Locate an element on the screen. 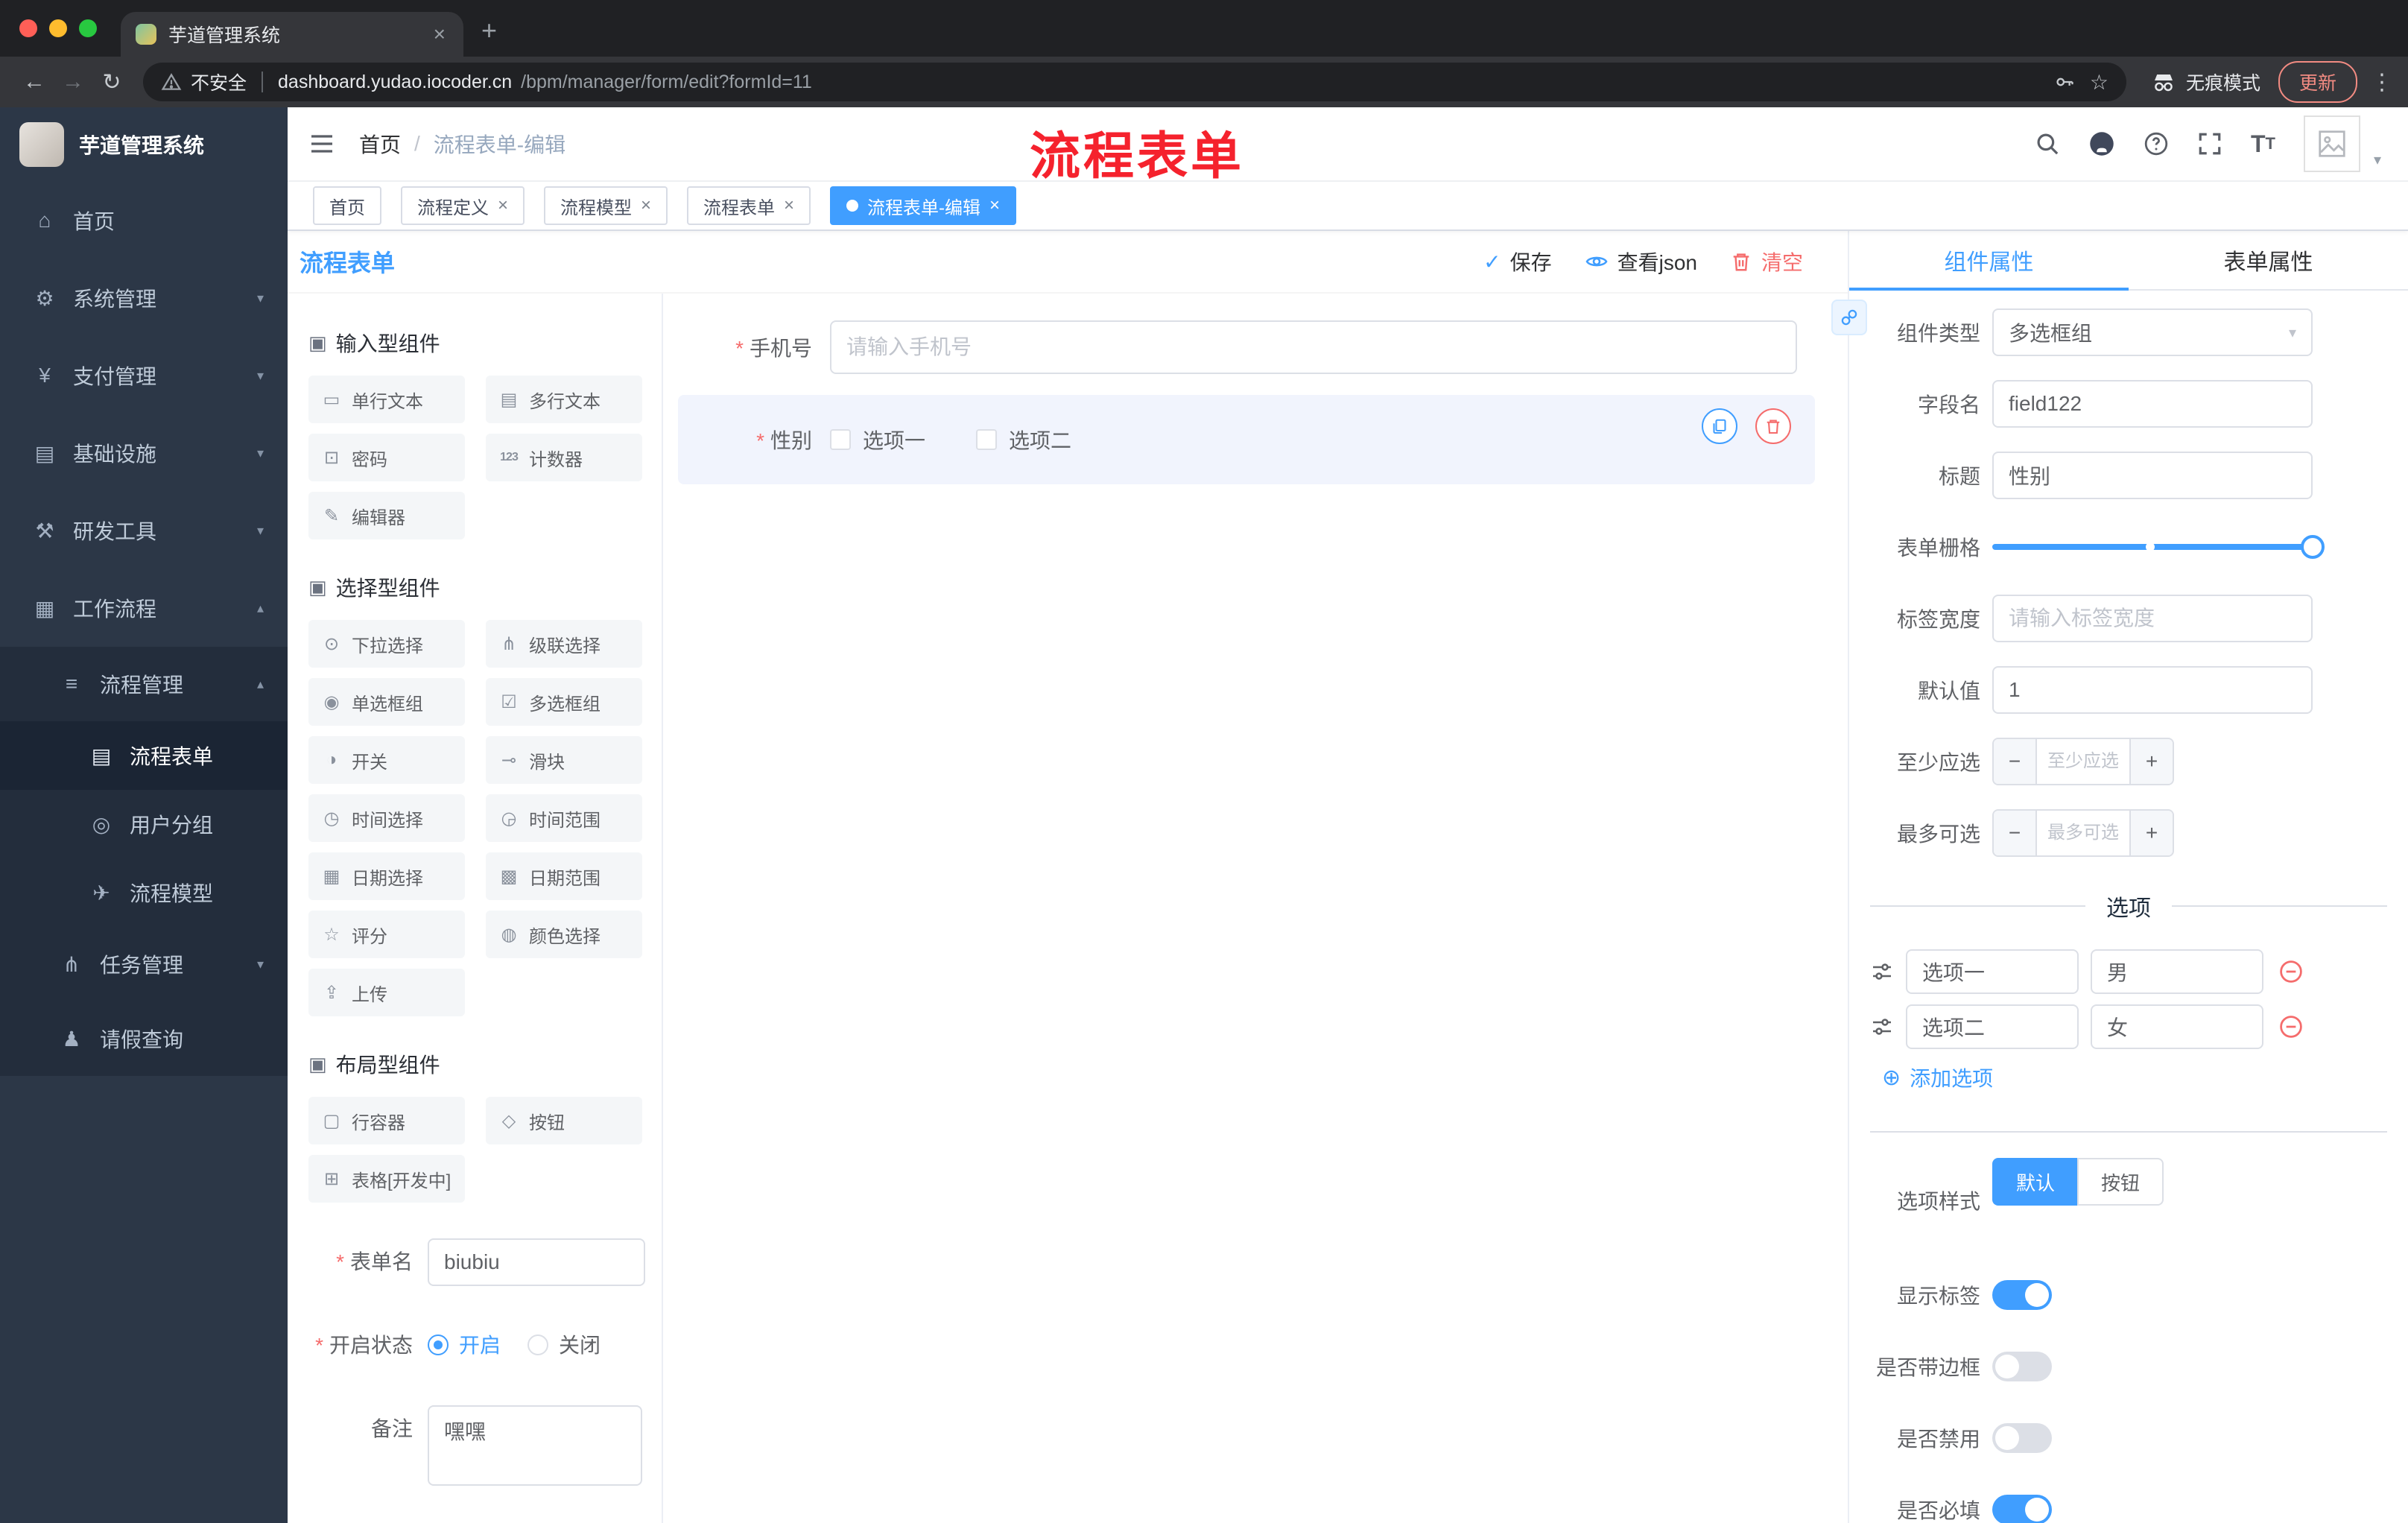  search-icon is located at coordinates (2047, 143).